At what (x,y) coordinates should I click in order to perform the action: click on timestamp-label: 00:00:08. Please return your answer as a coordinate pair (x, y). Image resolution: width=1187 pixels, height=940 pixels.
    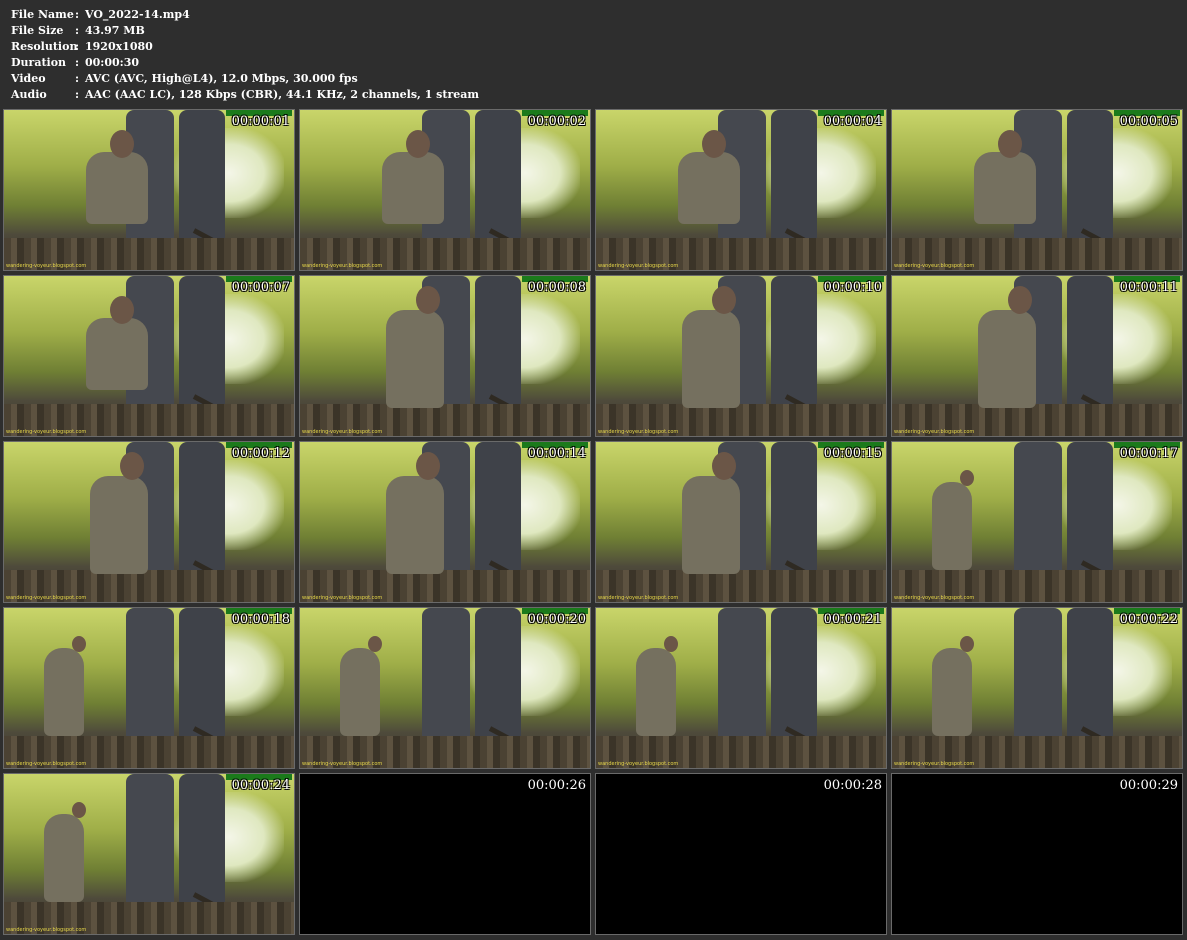
    Looking at the image, I should click on (556, 287).